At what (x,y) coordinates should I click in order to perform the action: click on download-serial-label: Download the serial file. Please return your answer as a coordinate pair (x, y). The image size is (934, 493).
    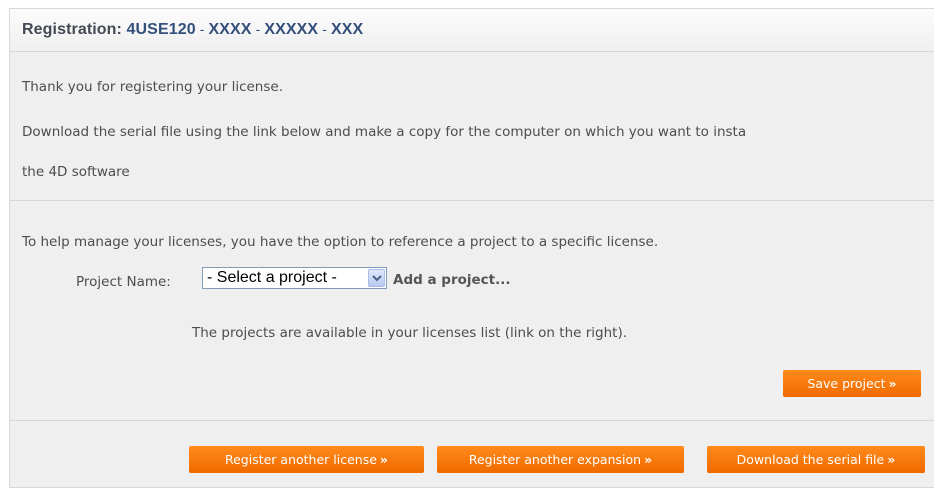
    Looking at the image, I should click on (810, 459).